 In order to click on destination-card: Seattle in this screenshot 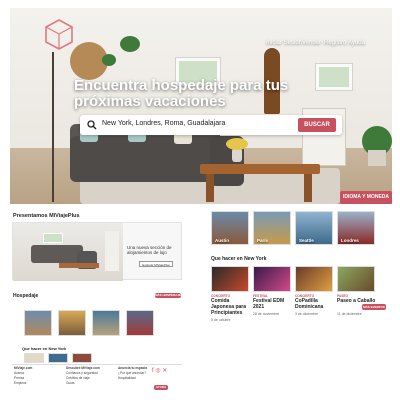, I will do `click(314, 228)`.